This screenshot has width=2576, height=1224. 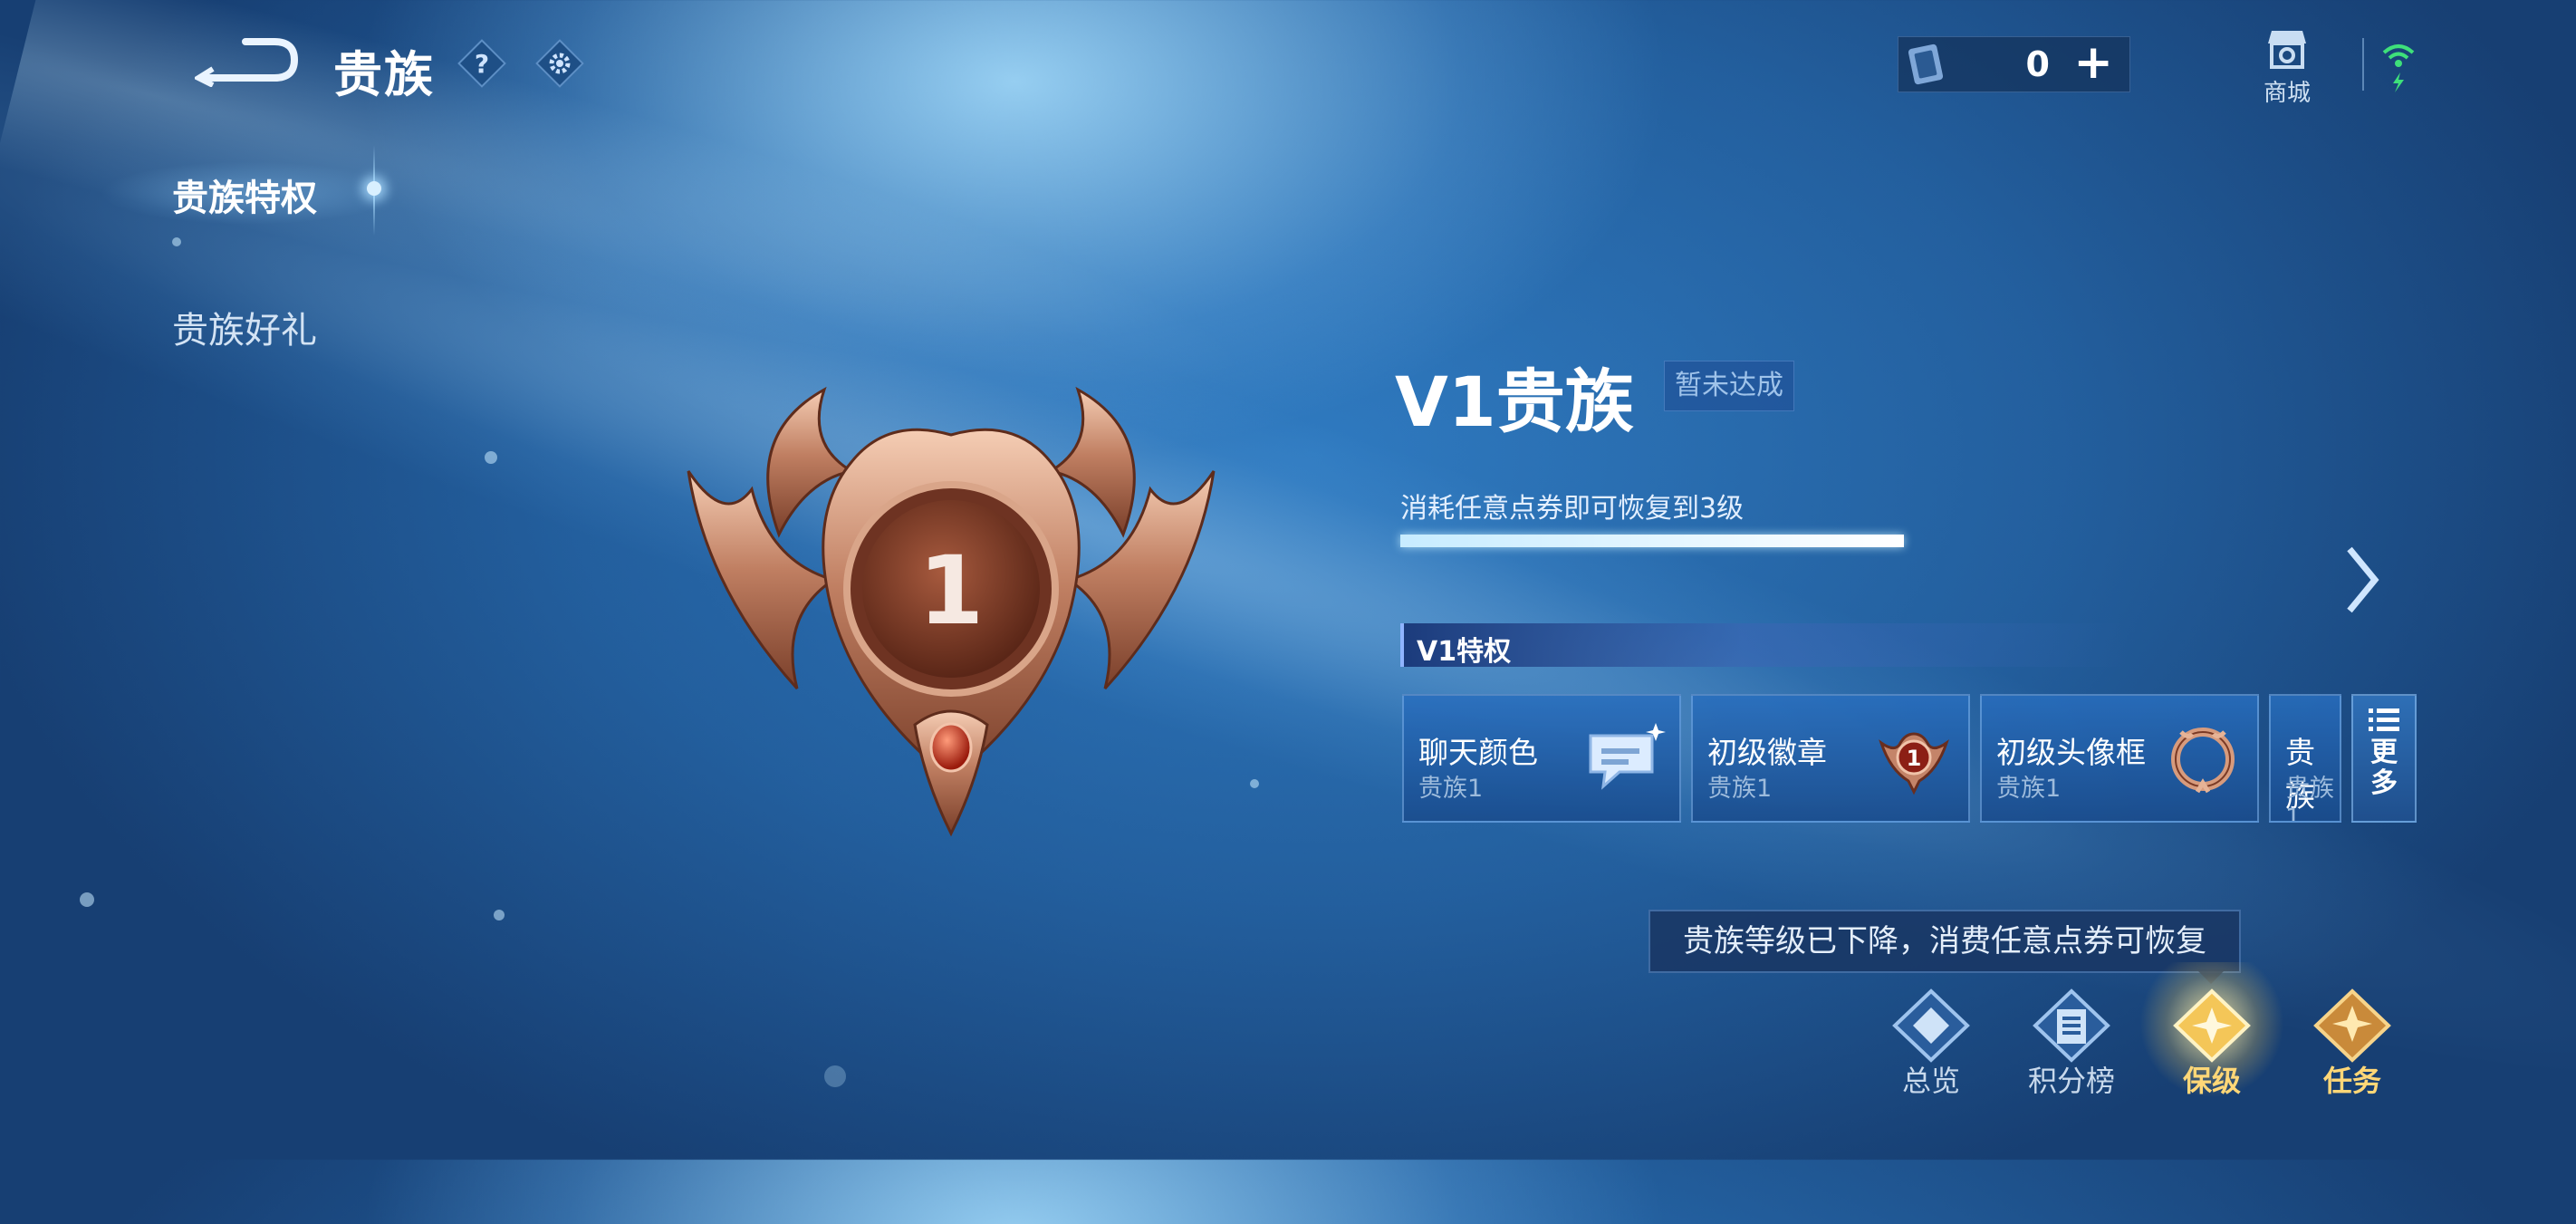 I want to click on nav-item-privileges: 贵族特权, so click(x=244, y=195).